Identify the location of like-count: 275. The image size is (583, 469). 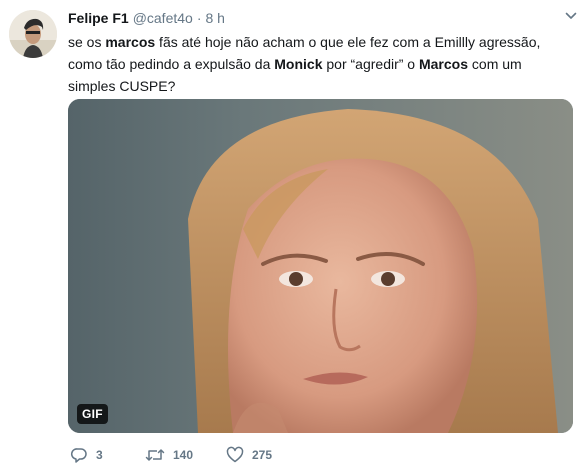
(262, 455).